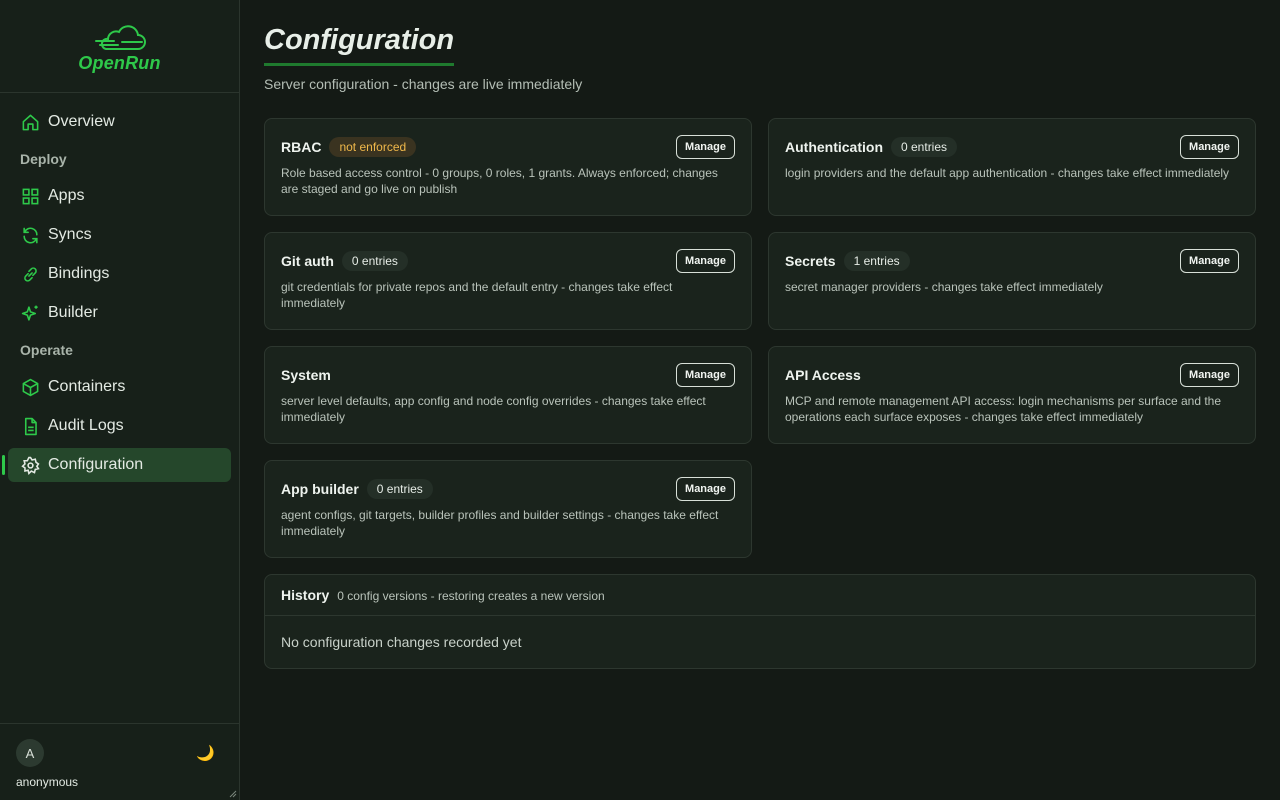  Describe the element at coordinates (373, 147) in the screenshot. I see `status-badge: not enforced` at that location.